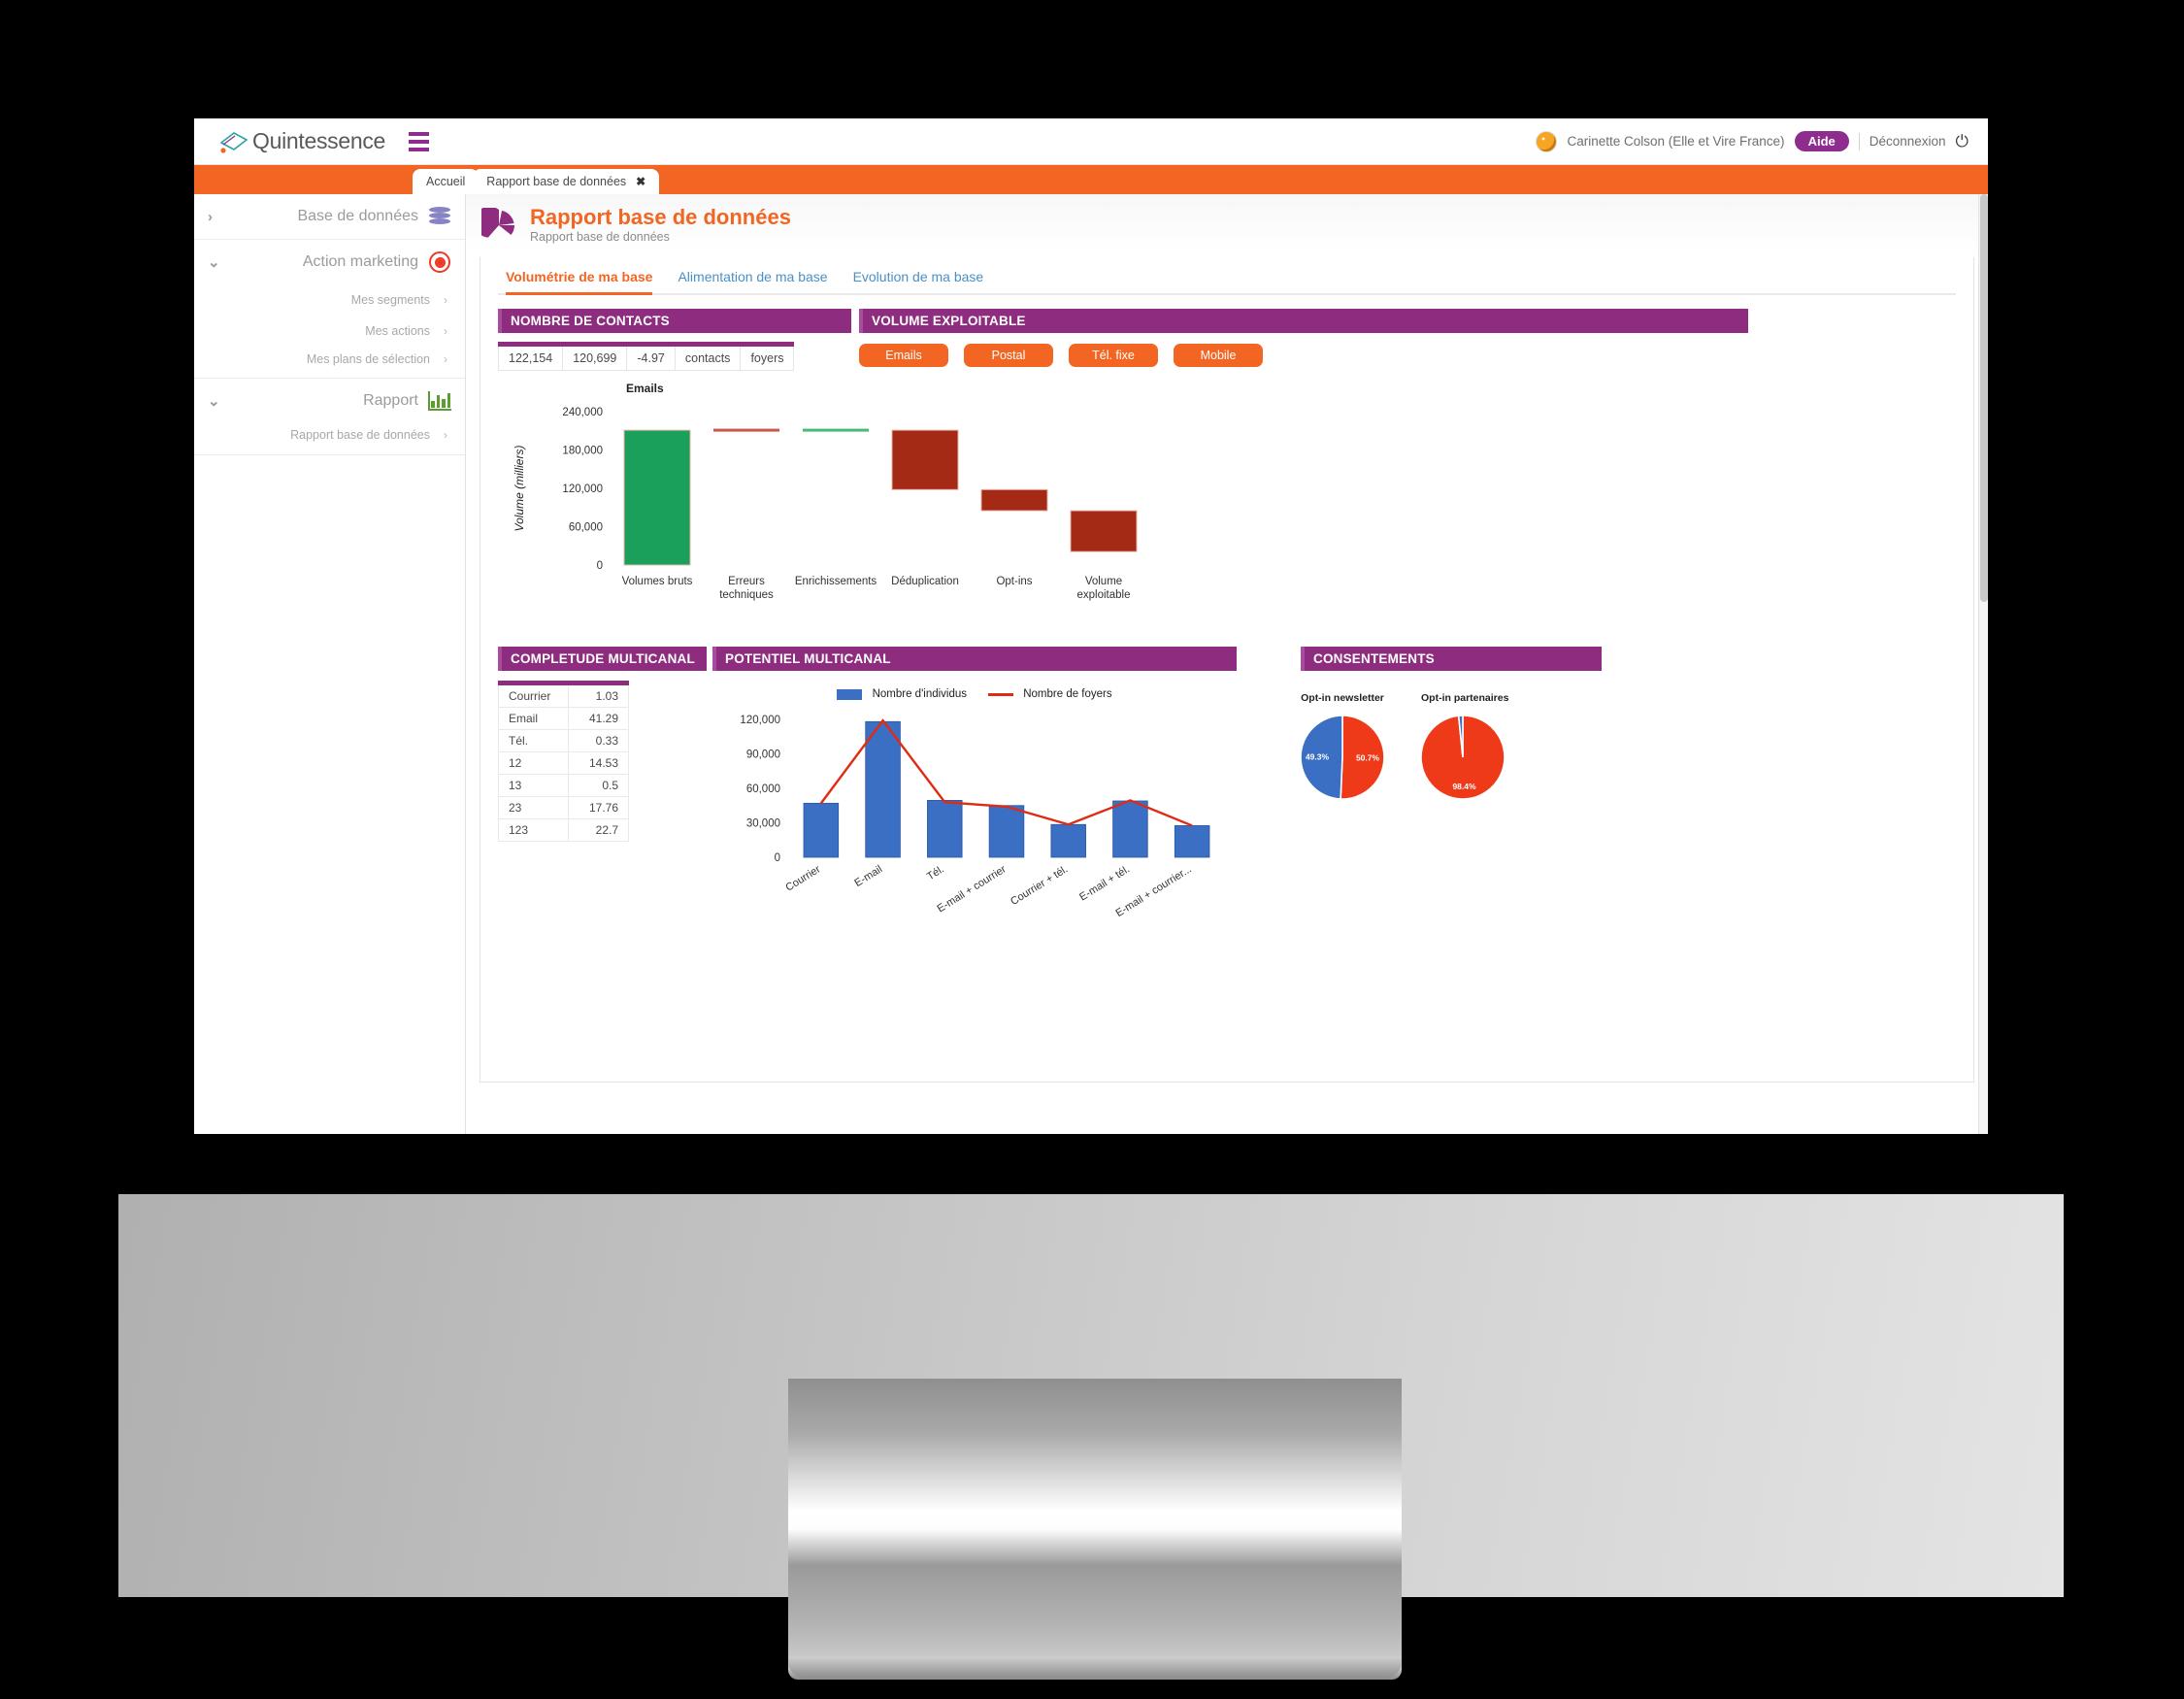 The image size is (2184, 1699). I want to click on legend-label: Nombre de foyers, so click(1067, 694).